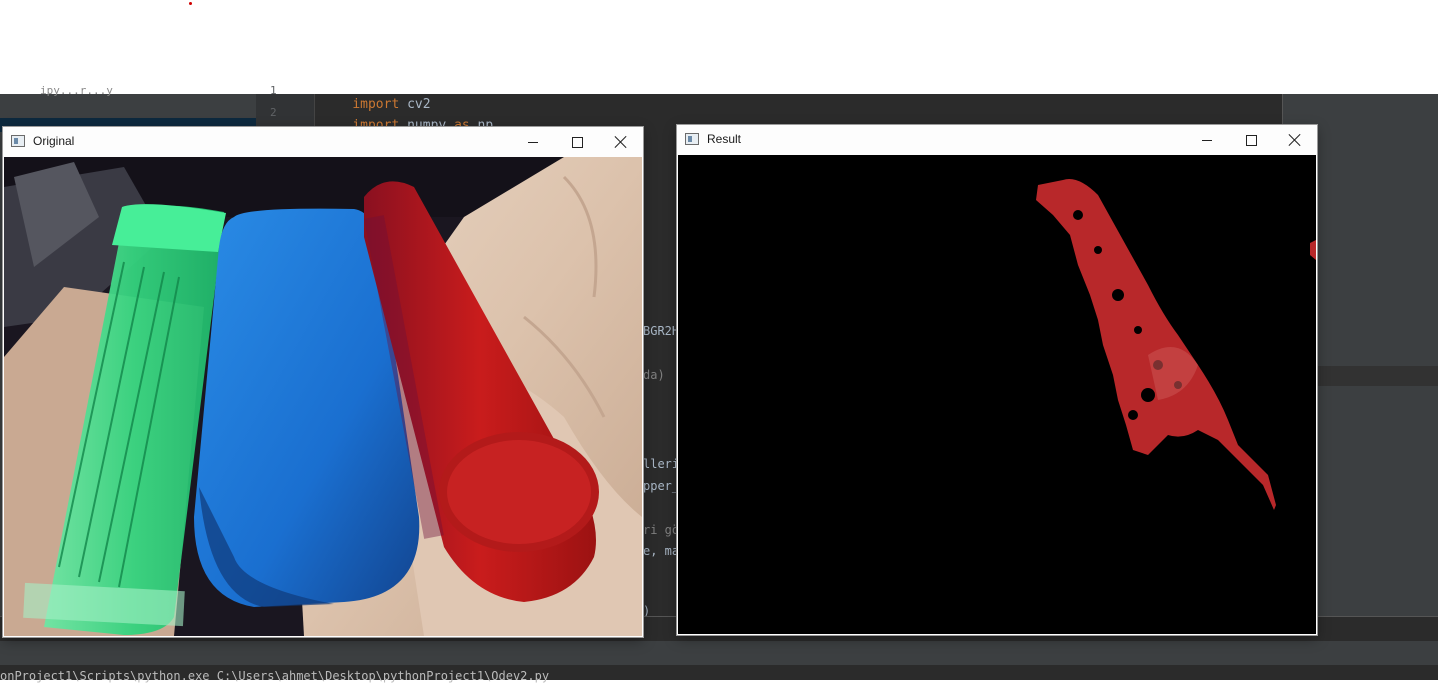 The image size is (1438, 683). What do you see at coordinates (660, 530) in the screenshot?
I see `code-fragment: ri gö` at bounding box center [660, 530].